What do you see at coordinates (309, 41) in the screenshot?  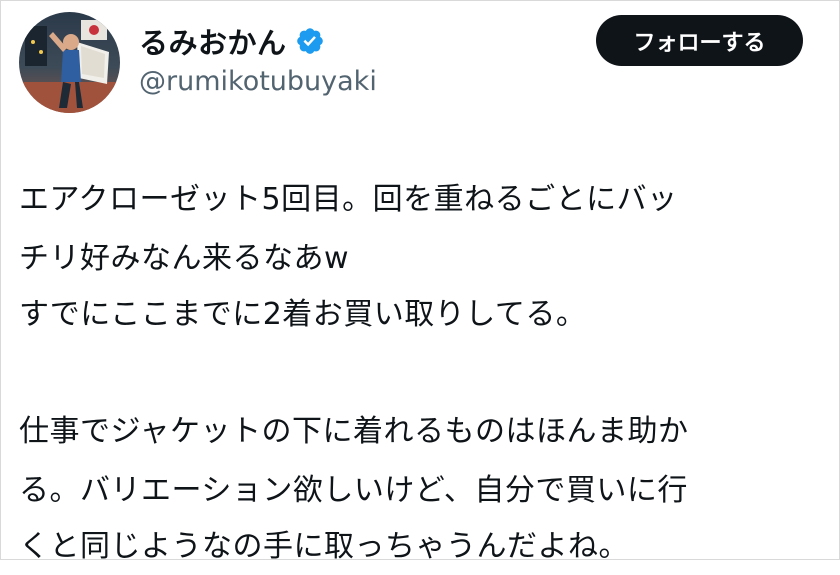 I see `verified-badge-icon` at bounding box center [309, 41].